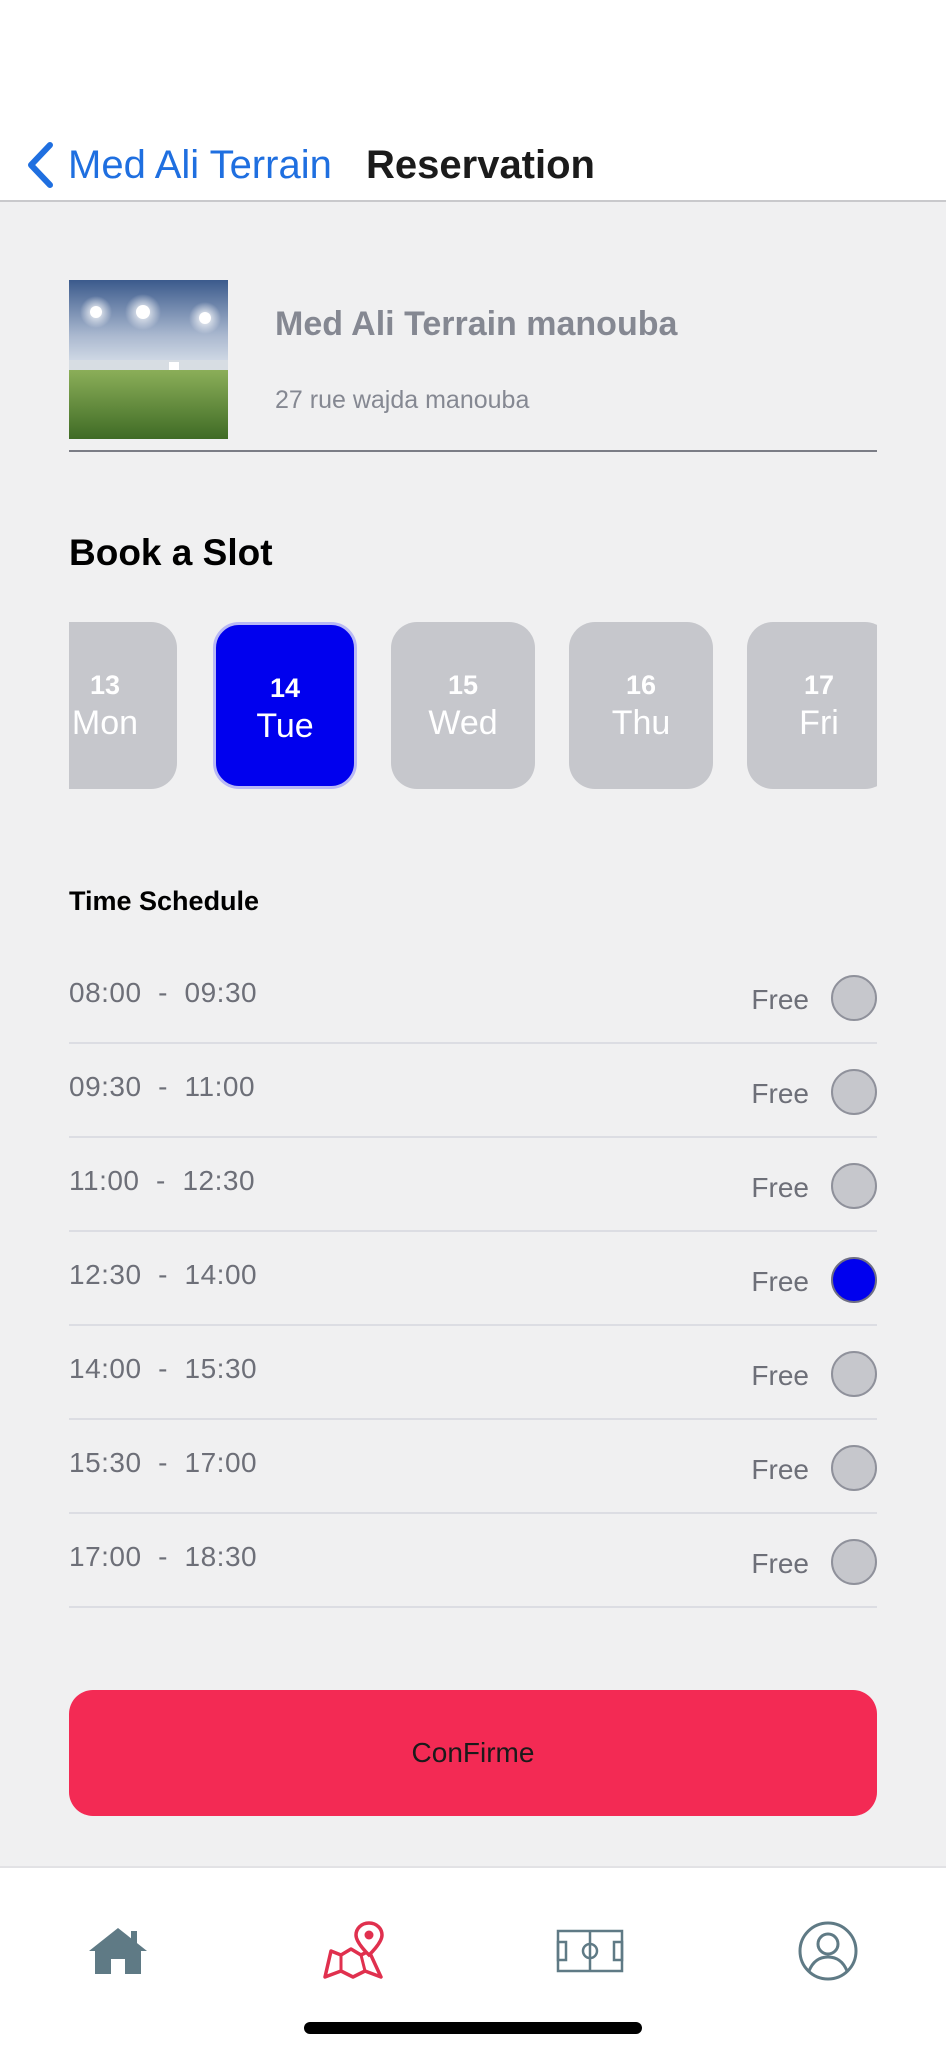  What do you see at coordinates (171, 552) in the screenshot?
I see `book-slot-heading: Book a Slot` at bounding box center [171, 552].